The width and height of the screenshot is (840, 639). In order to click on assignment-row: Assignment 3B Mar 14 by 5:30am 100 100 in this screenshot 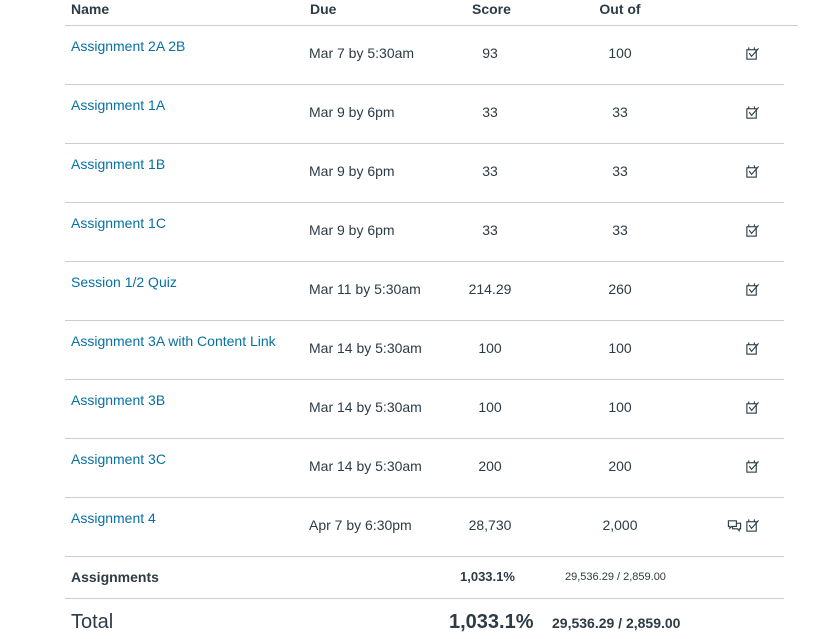, I will do `click(424, 409)`.